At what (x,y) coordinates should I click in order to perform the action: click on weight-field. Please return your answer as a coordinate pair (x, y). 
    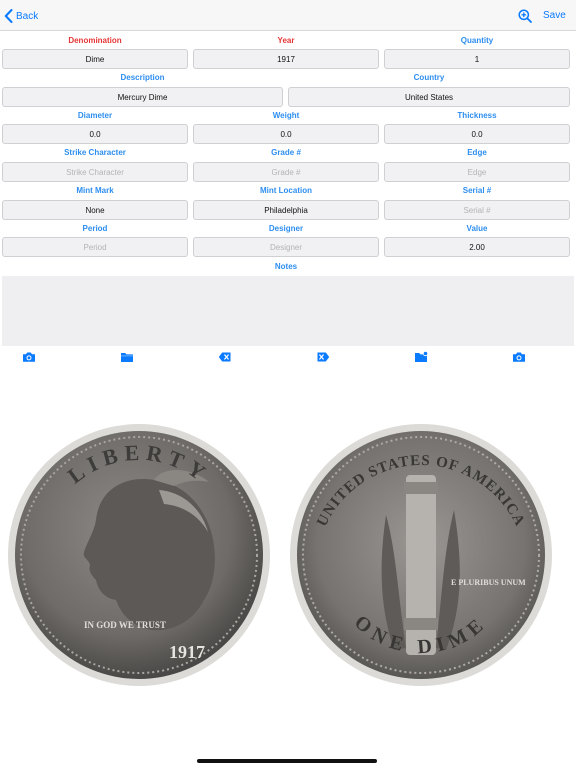
    Looking at the image, I should click on (286, 134).